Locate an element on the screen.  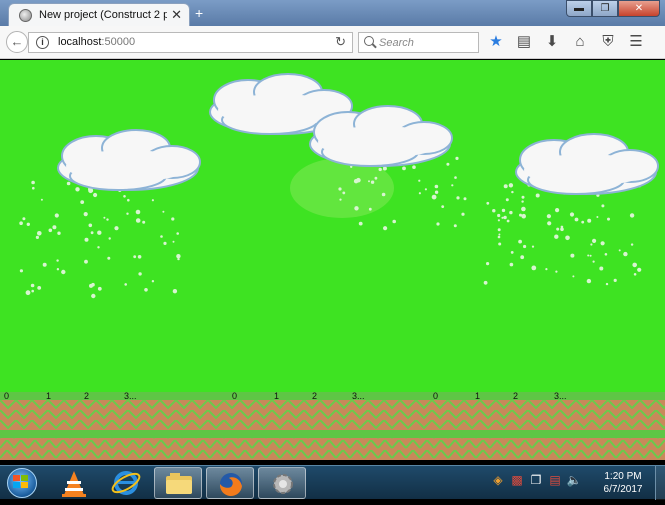
home-icon: ⌂ is located at coordinates (580, 42).